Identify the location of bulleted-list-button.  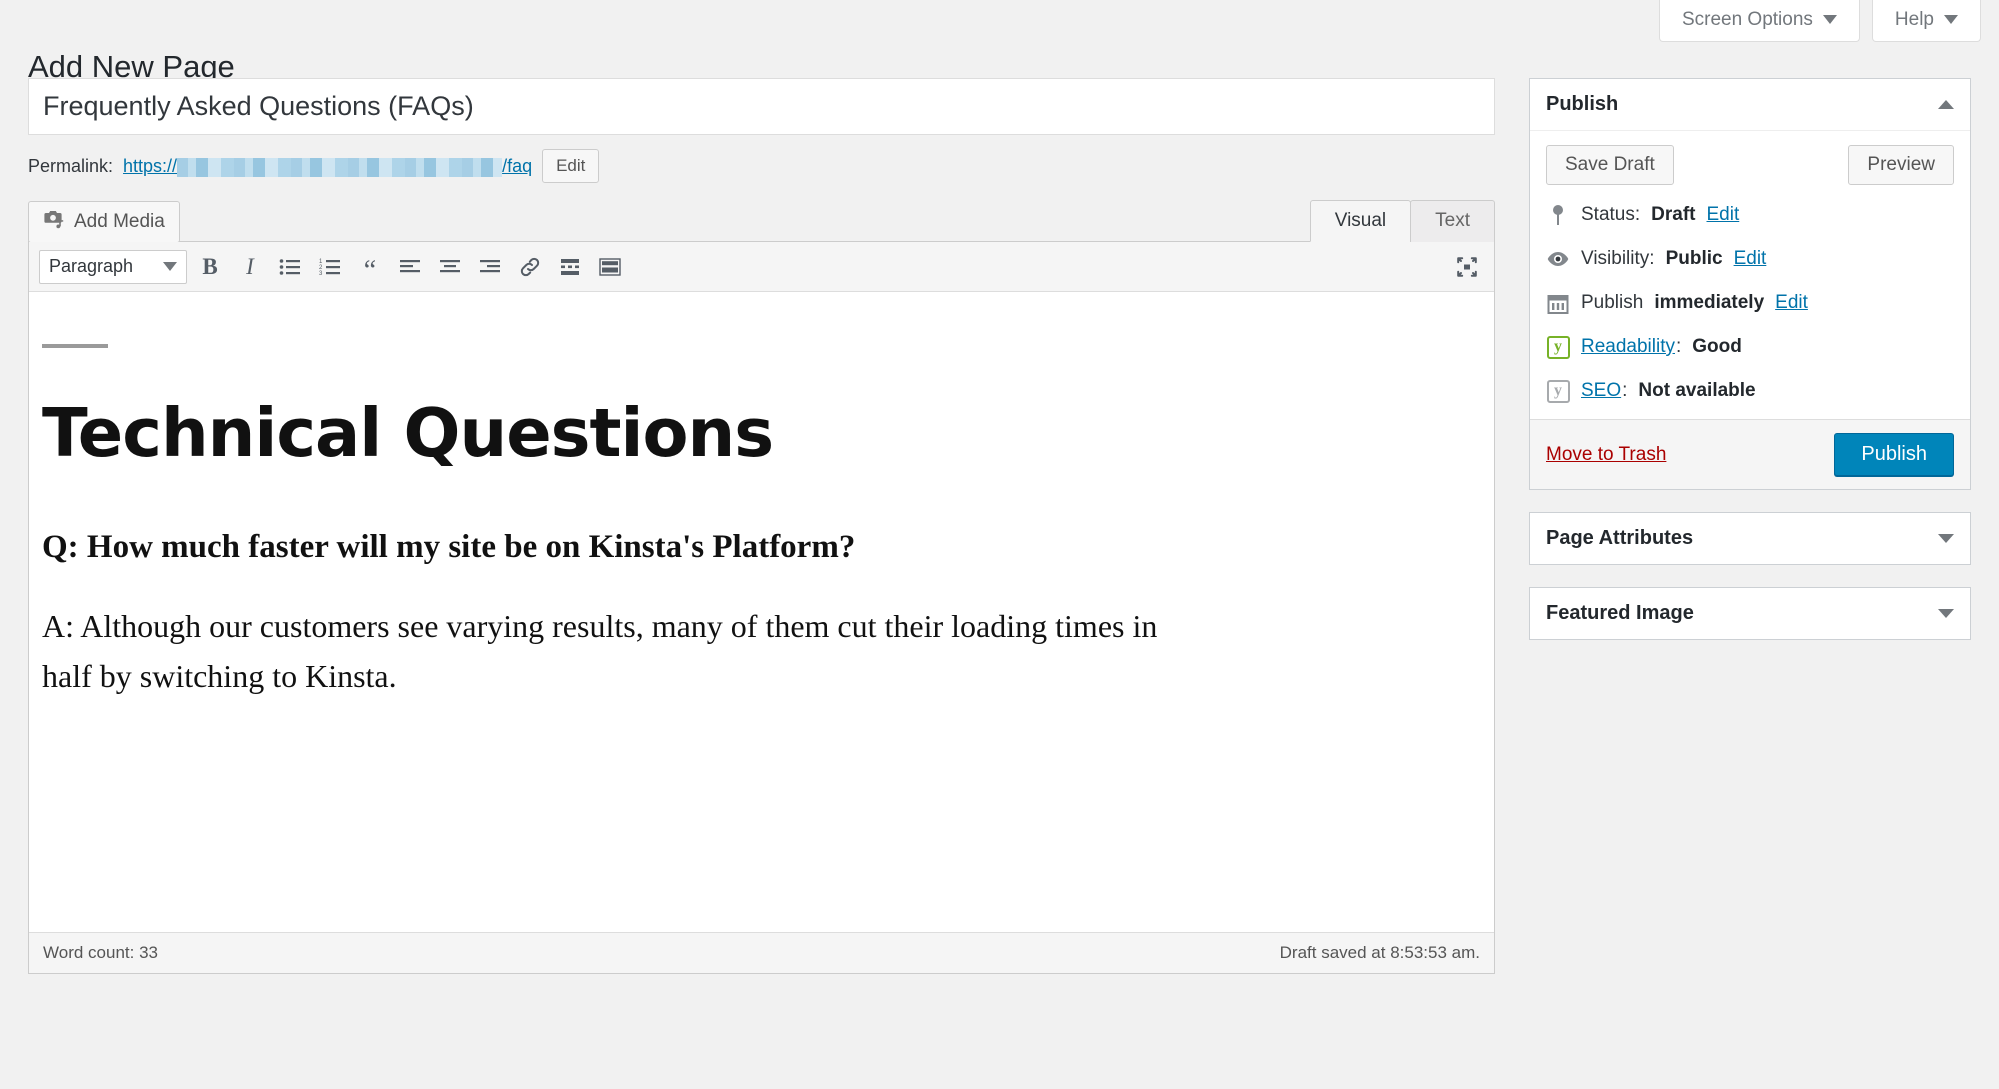
(290, 267).